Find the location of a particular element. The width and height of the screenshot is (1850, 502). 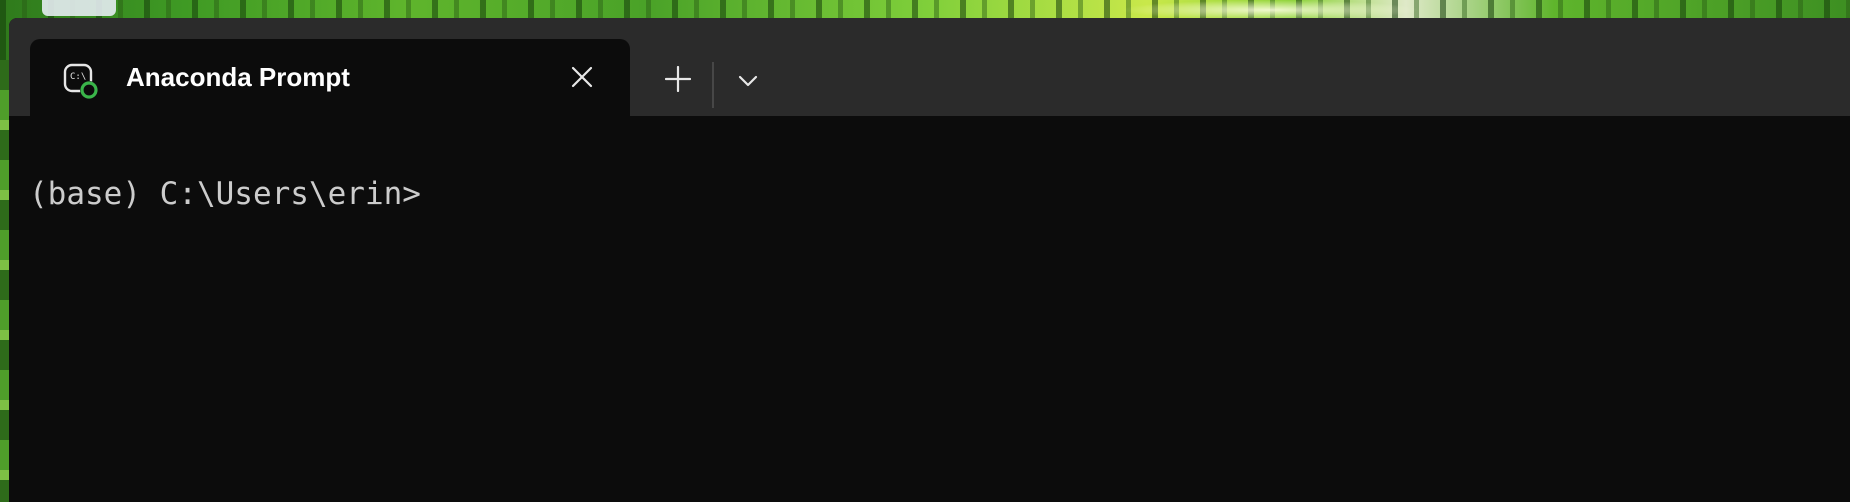

anaconda-terminal-icon: C:\ is located at coordinates (82, 82).